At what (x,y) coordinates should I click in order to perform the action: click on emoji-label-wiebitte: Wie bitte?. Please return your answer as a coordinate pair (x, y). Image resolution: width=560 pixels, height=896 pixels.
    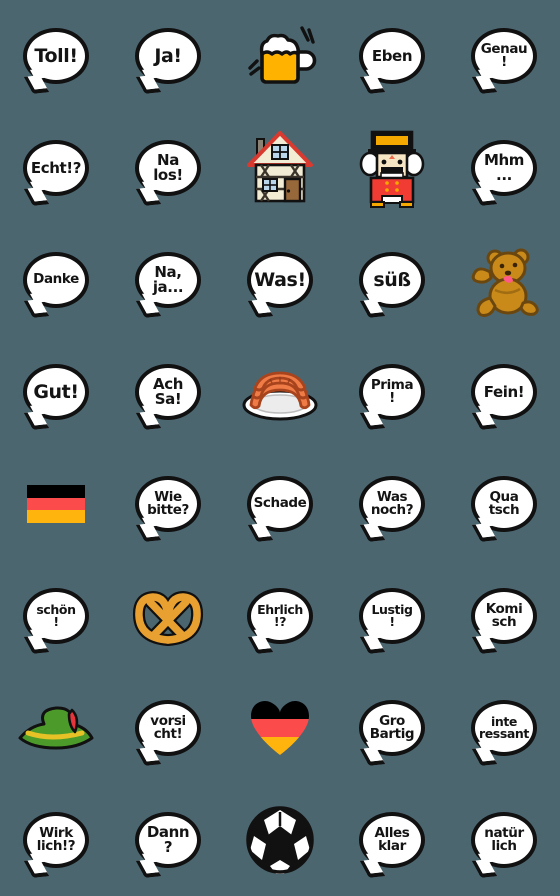
    Looking at the image, I should click on (168, 503).